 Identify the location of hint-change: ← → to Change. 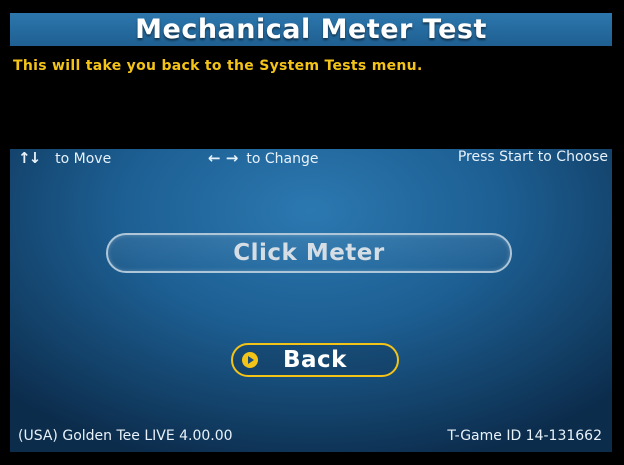
(263, 158).